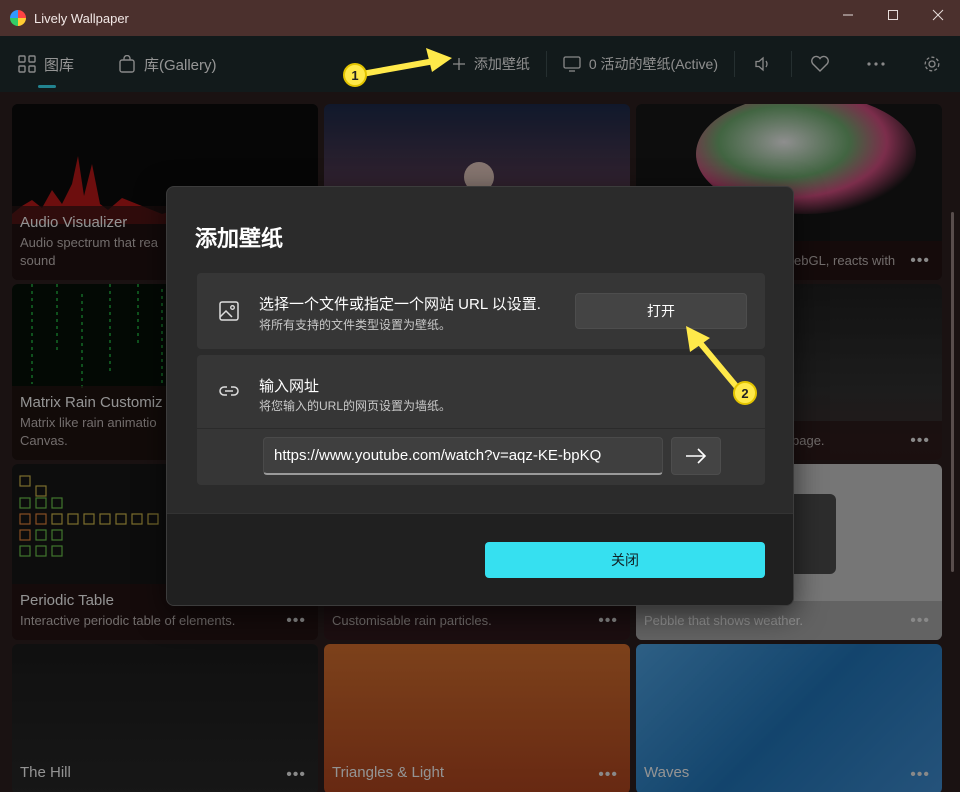 Image resolution: width=960 pixels, height=792 pixels. I want to click on panel-divider, so click(481, 428).